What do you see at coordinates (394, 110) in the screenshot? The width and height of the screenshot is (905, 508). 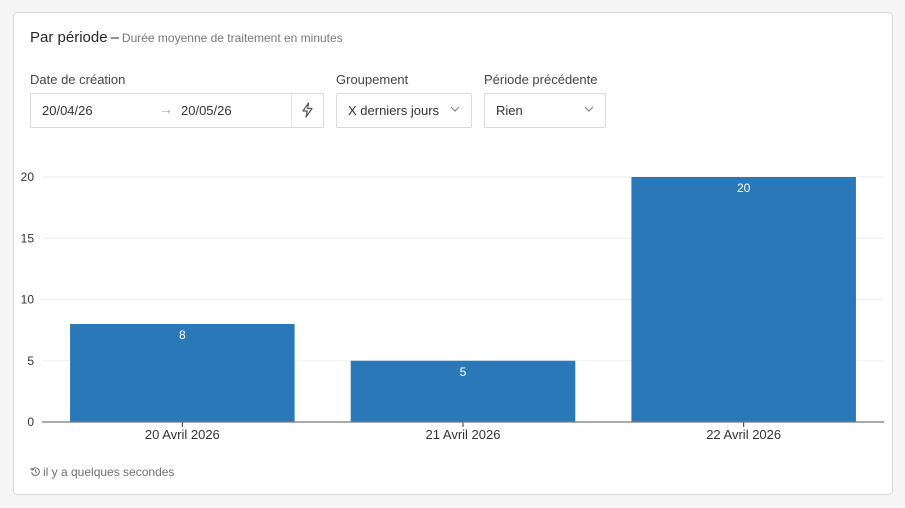 I see `grouping-selected-value: X derniers jours` at bounding box center [394, 110].